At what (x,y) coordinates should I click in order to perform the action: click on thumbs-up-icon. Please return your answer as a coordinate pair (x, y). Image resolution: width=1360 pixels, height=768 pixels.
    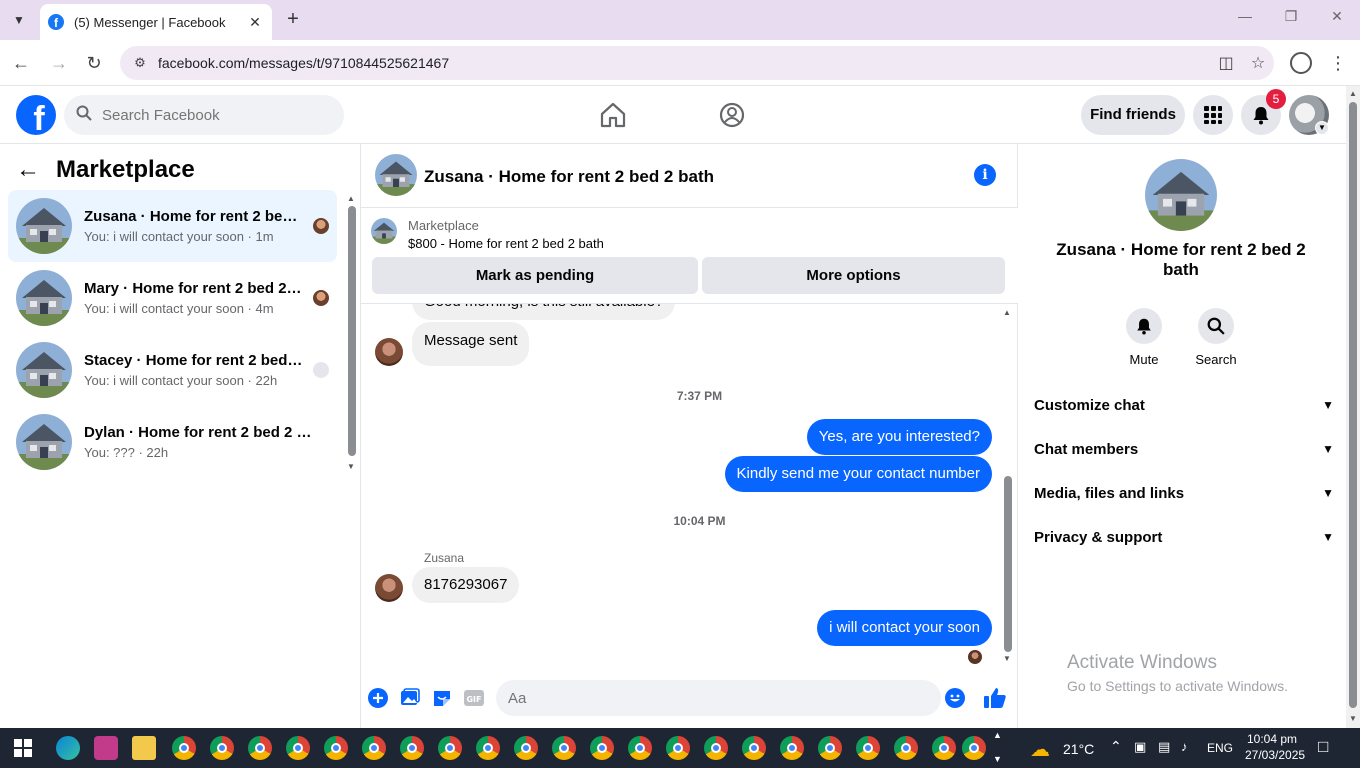
    Looking at the image, I should click on (995, 698).